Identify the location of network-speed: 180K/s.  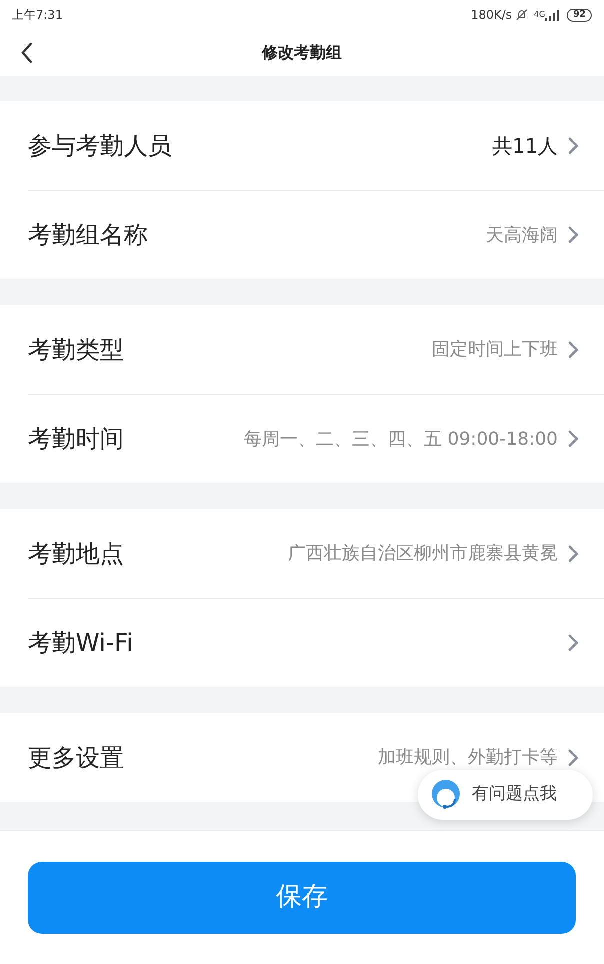
(491, 15).